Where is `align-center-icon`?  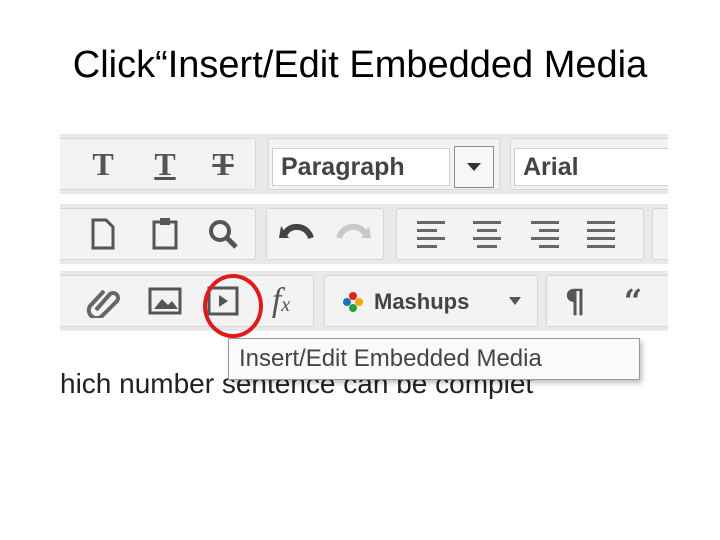 align-center-icon is located at coordinates (487, 234).